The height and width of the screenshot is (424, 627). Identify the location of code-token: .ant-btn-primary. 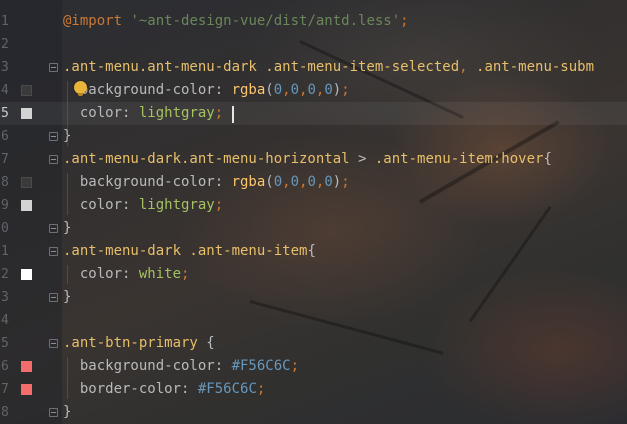
(135, 343).